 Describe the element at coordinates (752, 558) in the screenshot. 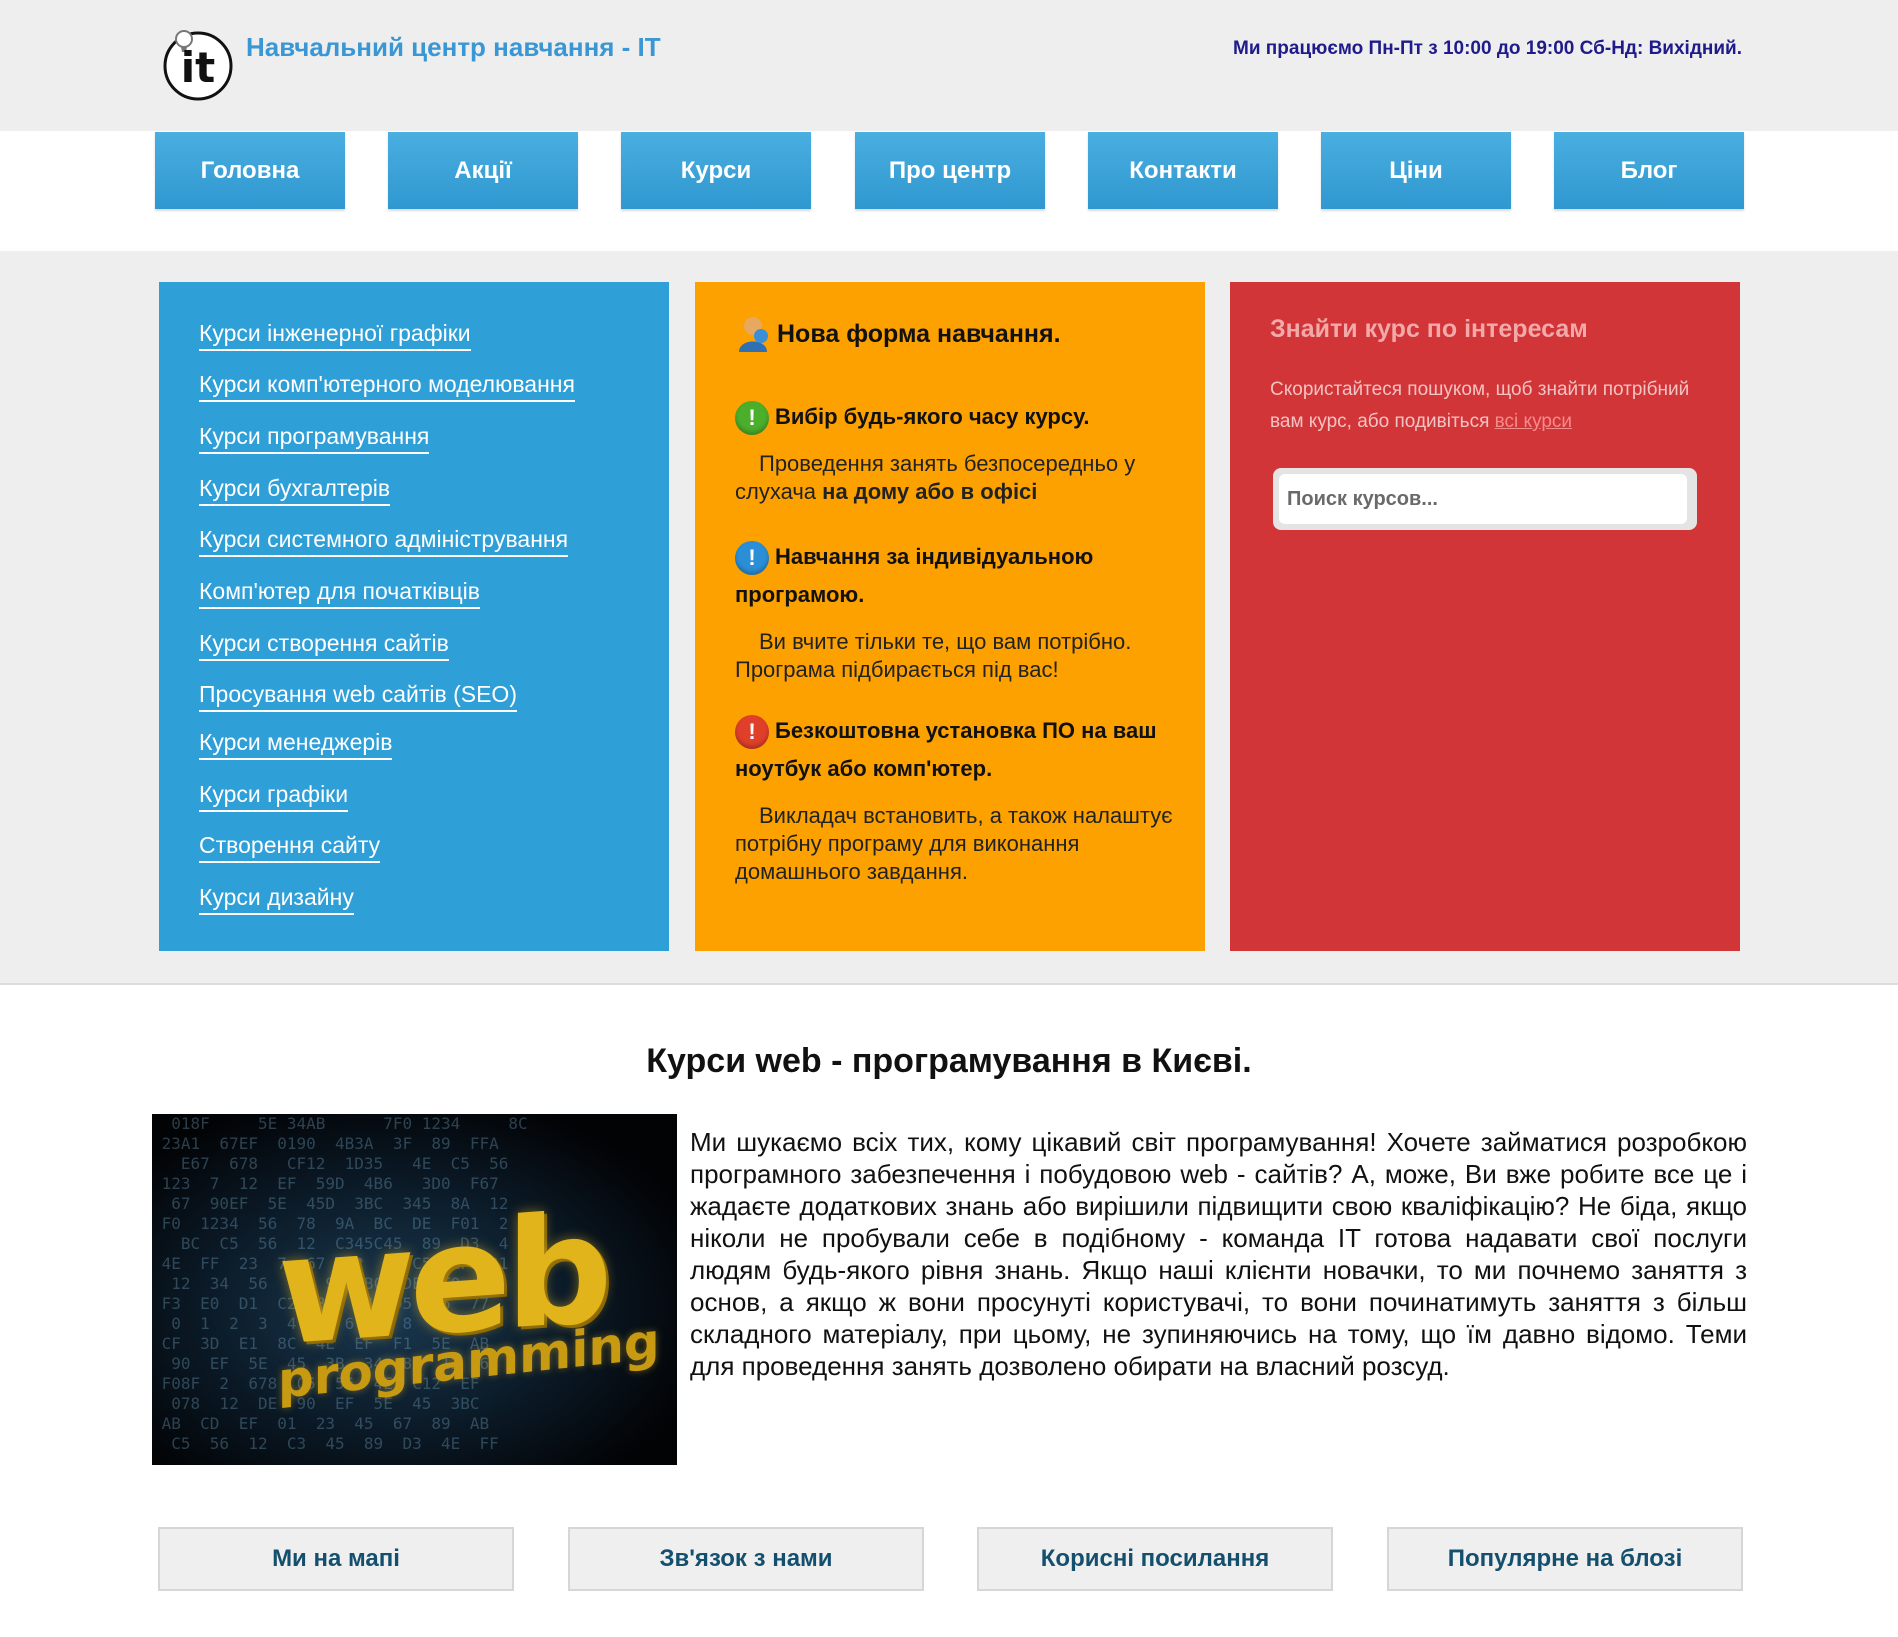

I see `exclamation-blue-icon: !` at that location.